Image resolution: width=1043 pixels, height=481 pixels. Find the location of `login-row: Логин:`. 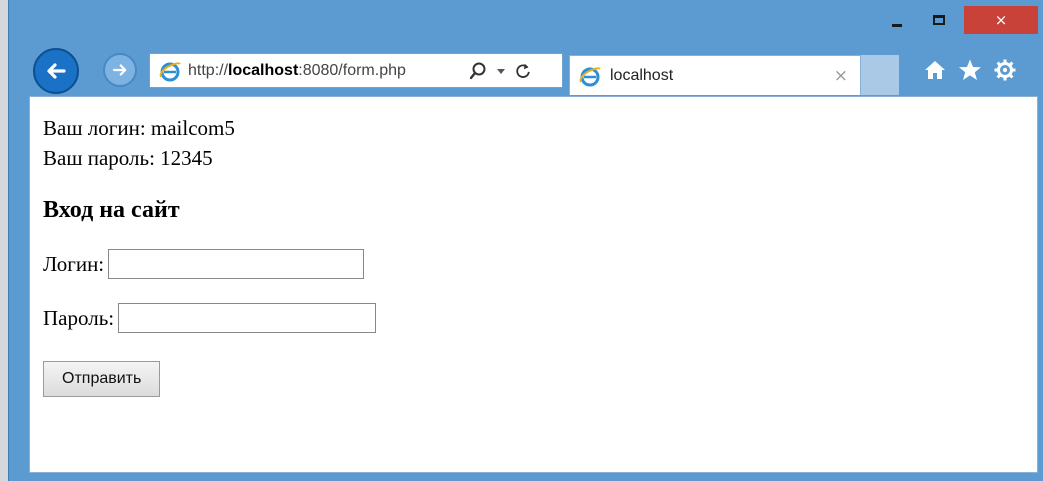

login-row: Логин: is located at coordinates (540, 264).